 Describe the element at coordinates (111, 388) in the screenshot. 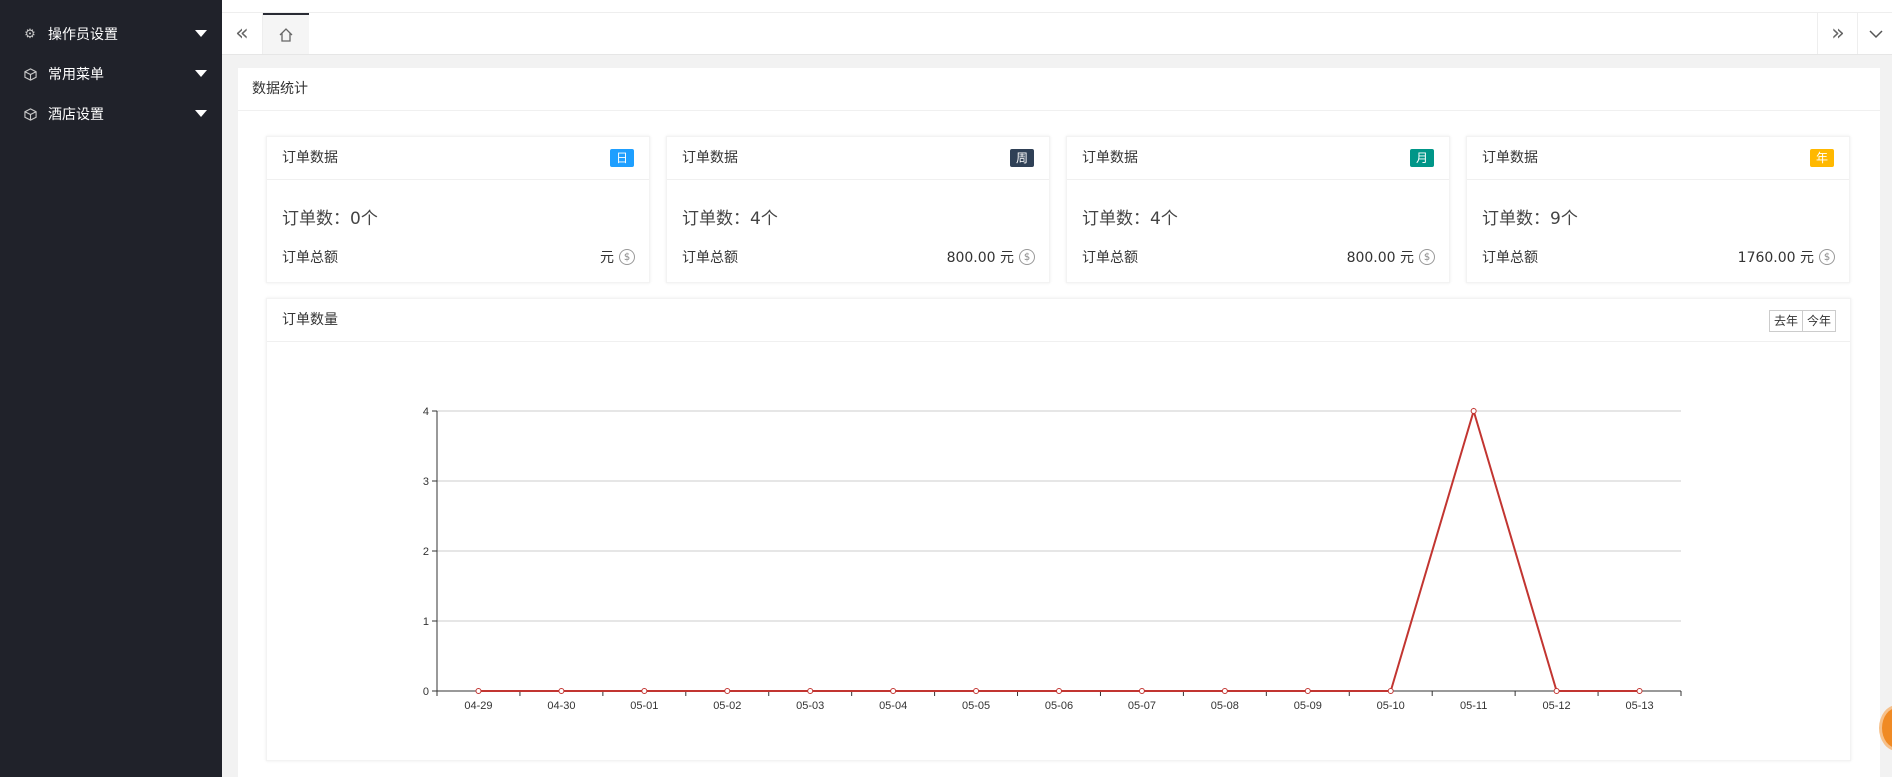

I see `sidebar: ⚙ 操作员设置 常用菜单 酒店设置` at that location.